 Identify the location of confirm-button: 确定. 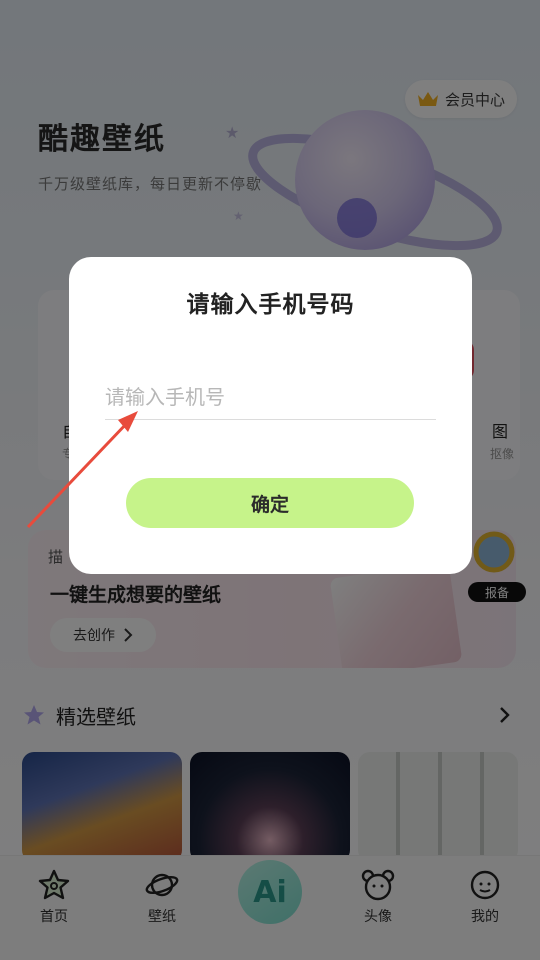
(270, 503).